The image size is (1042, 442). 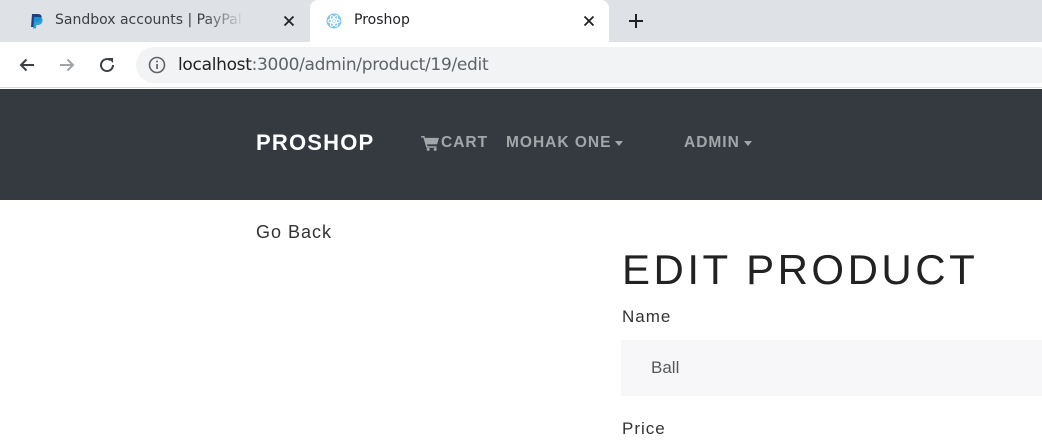 I want to click on forward-button, so click(x=67, y=65).